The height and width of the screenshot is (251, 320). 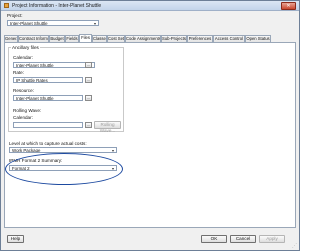 I want to click on project-value: Inter-Planet Shuttle, so click(x=29, y=23).